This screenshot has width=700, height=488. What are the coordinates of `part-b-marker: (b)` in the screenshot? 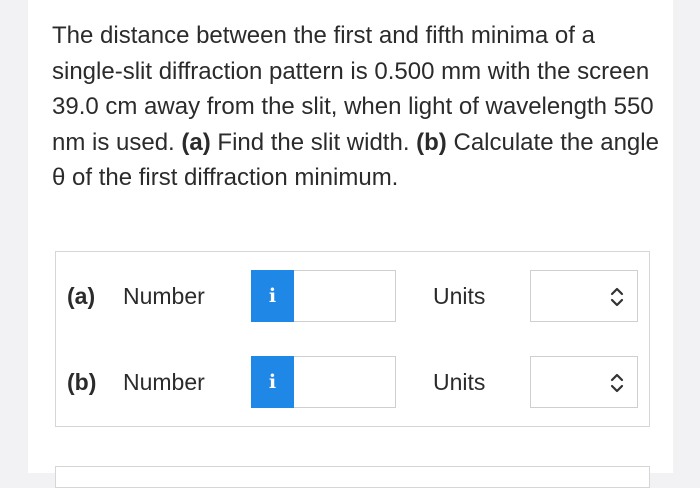 It's located at (431, 142).